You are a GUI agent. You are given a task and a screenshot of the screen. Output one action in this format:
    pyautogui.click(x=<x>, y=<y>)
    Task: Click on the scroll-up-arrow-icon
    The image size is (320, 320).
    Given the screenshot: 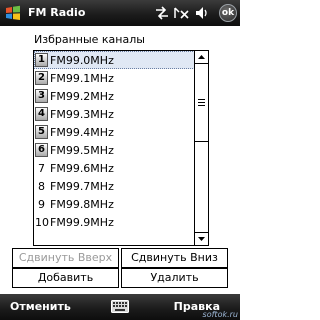 What is the action you would take?
    pyautogui.click(x=201, y=57)
    